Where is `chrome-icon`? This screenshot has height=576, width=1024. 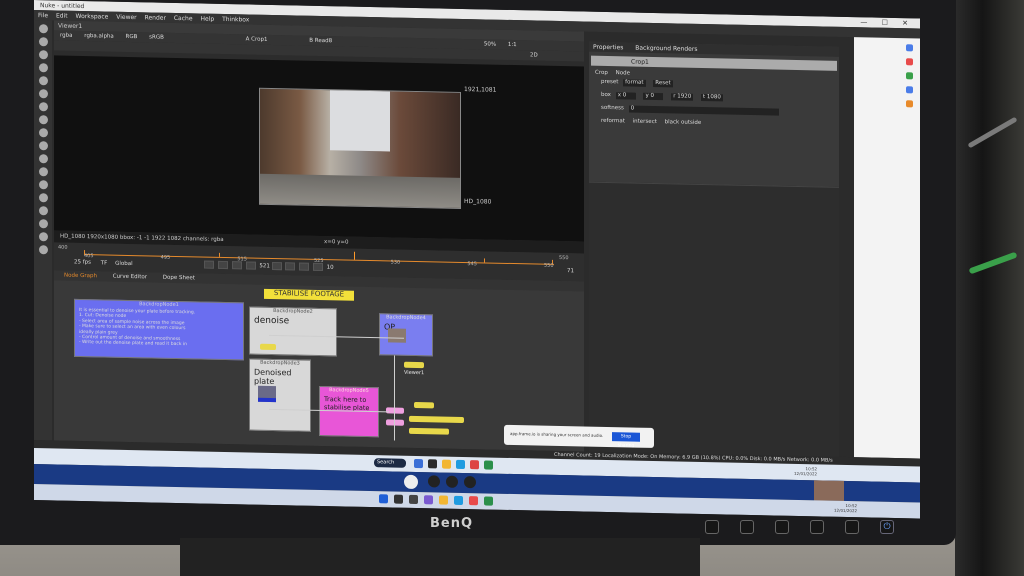
chrome-icon is located at coordinates (488, 465).